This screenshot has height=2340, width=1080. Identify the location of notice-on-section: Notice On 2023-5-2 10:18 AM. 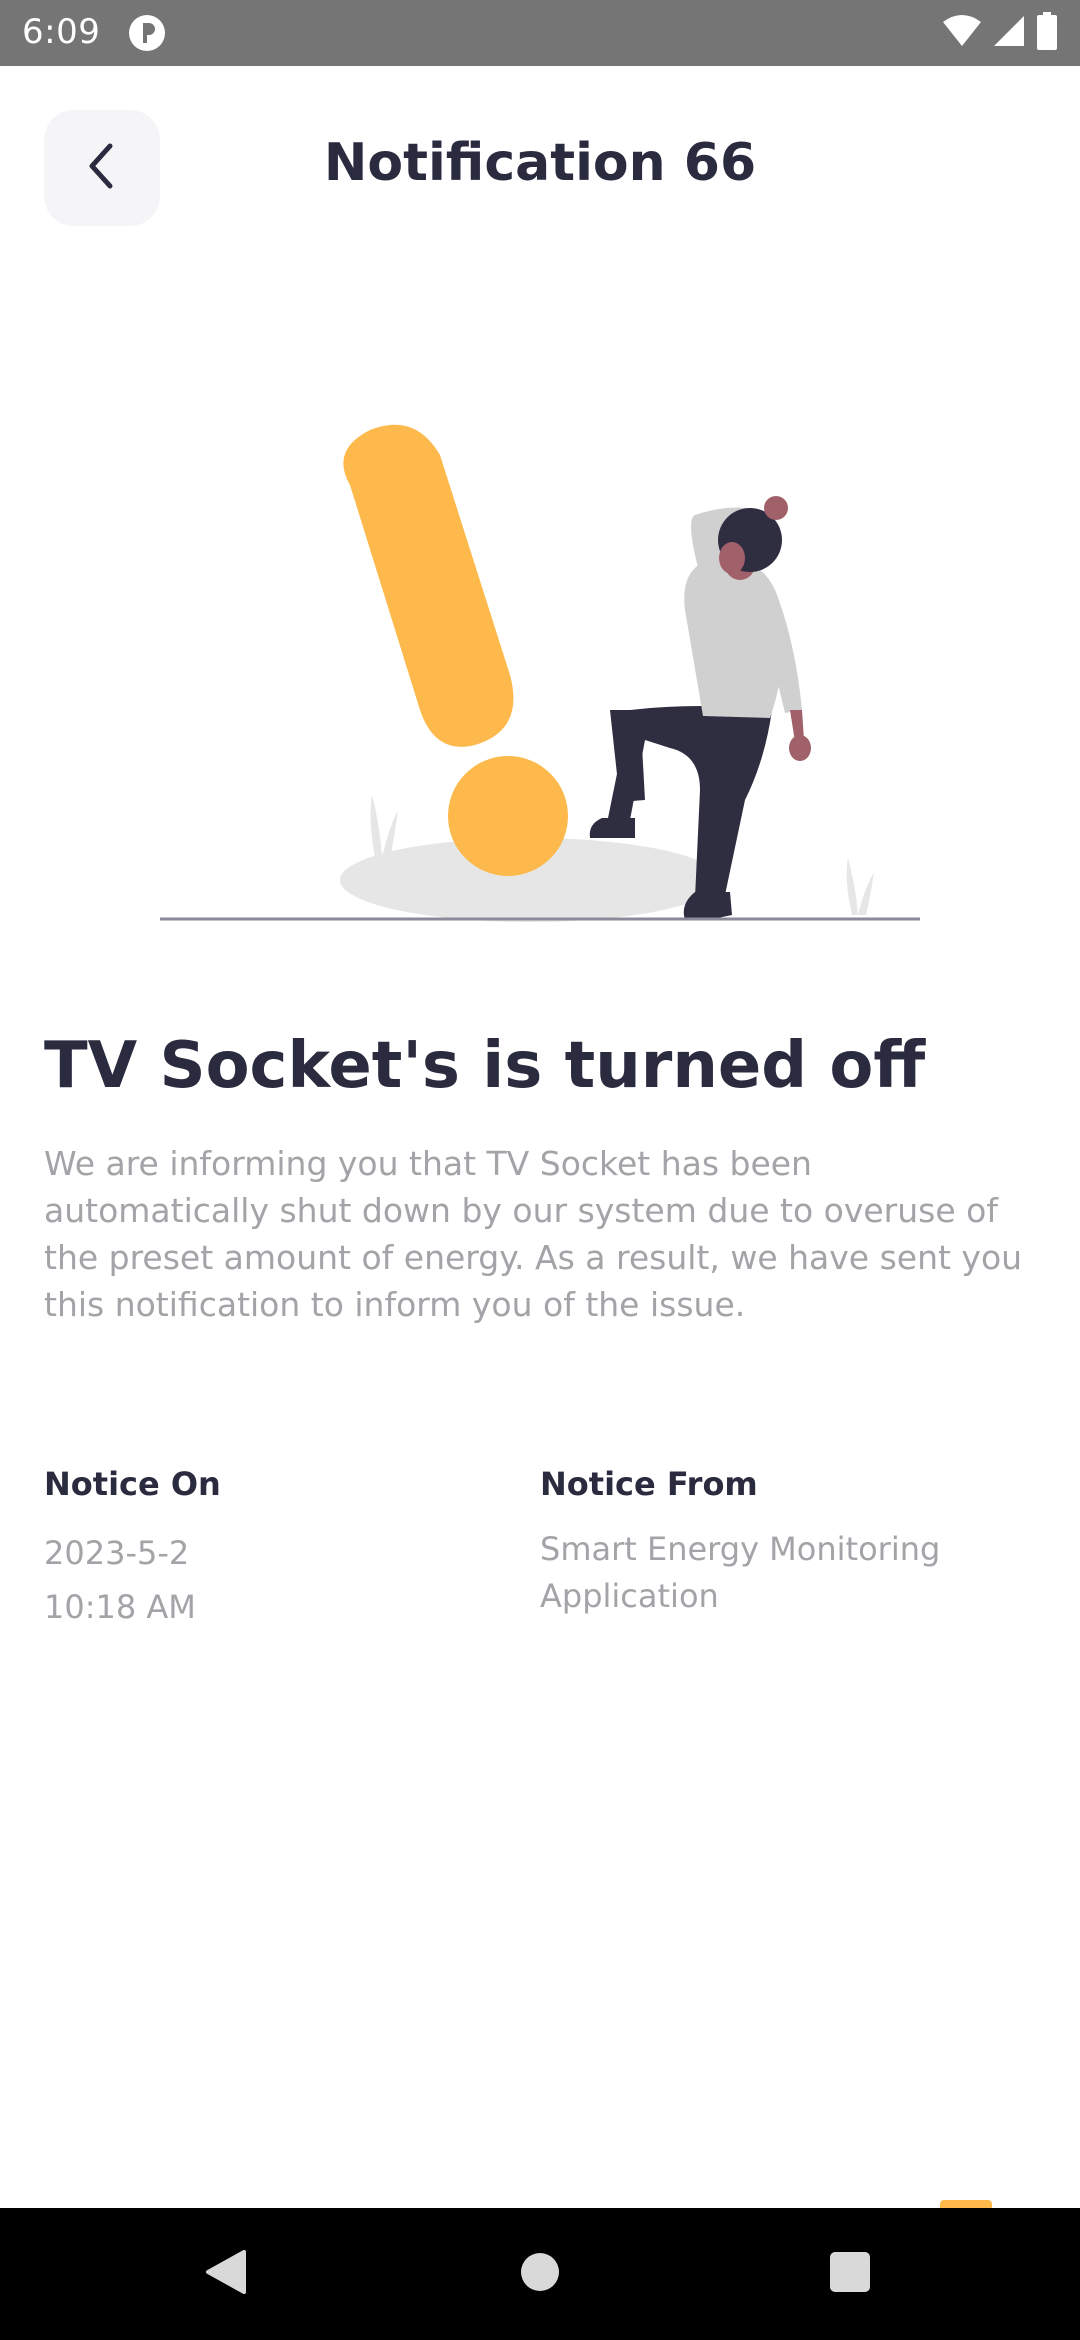
(279, 1547).